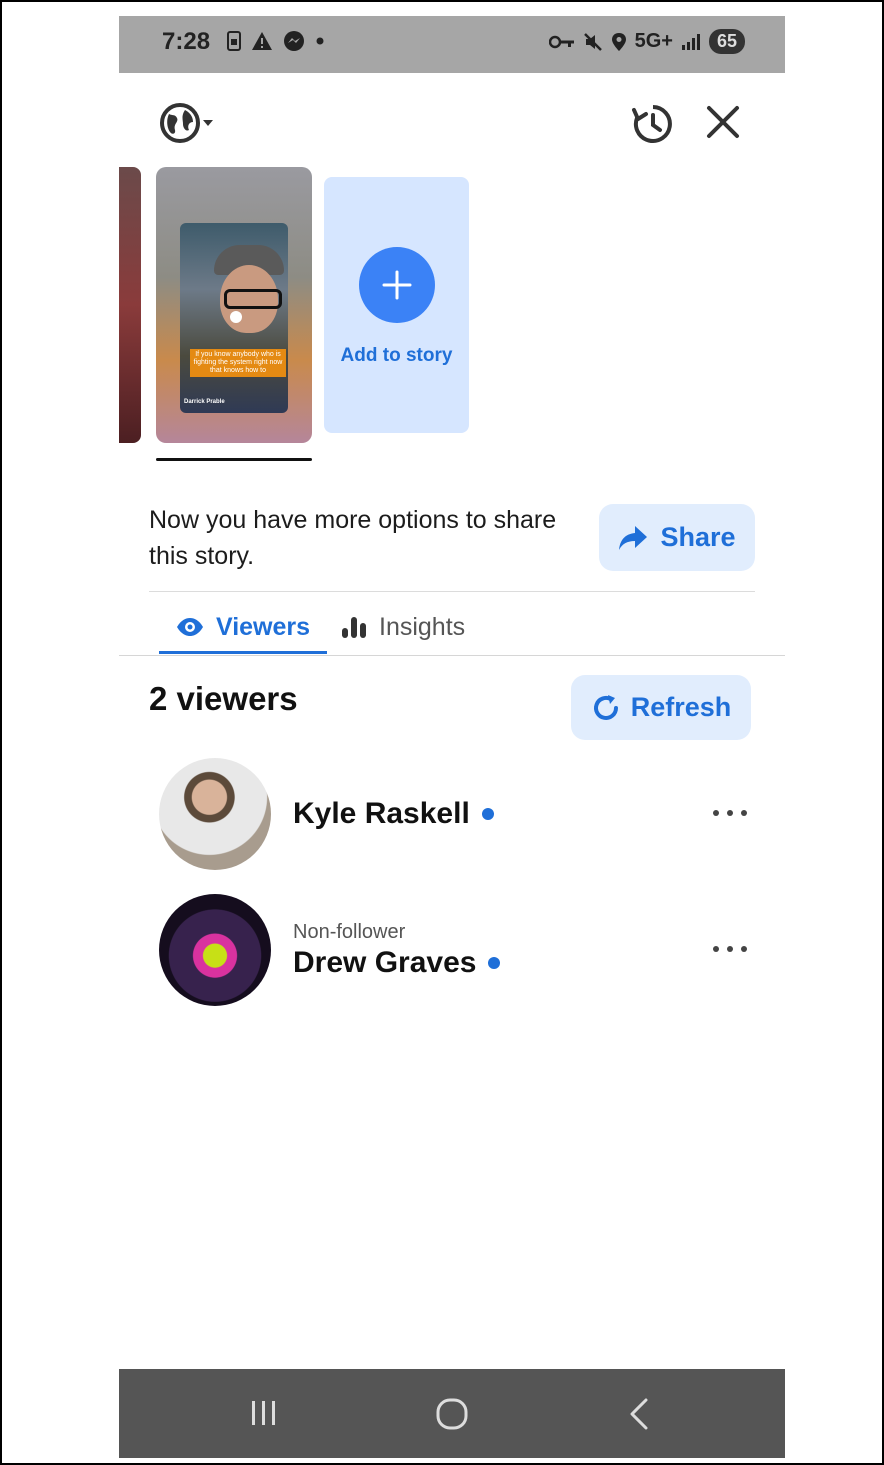  What do you see at coordinates (234, 459) in the screenshot?
I see `selected-story-indicator` at bounding box center [234, 459].